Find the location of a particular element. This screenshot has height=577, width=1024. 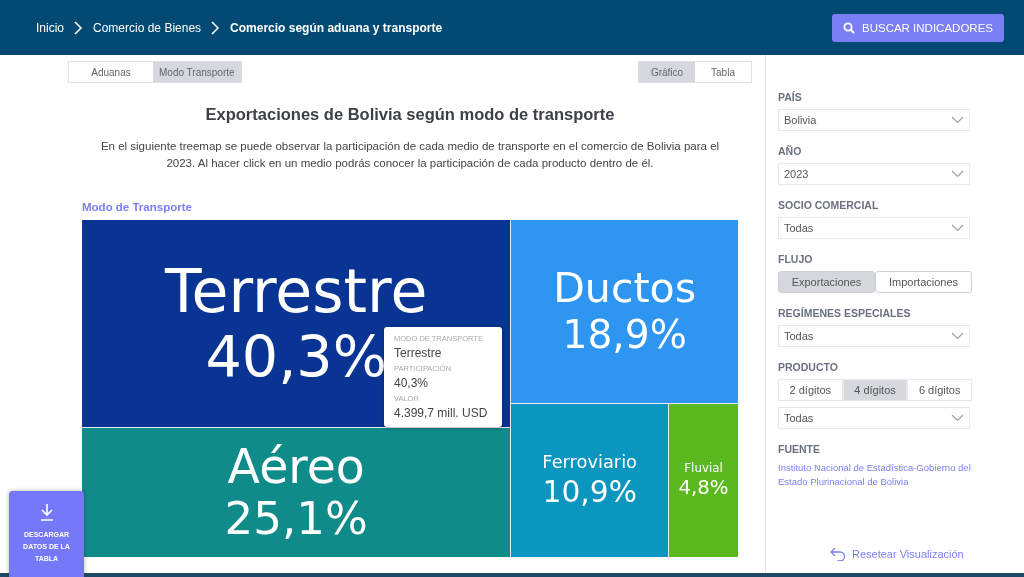

filter-label: AÑO is located at coordinates (790, 151).